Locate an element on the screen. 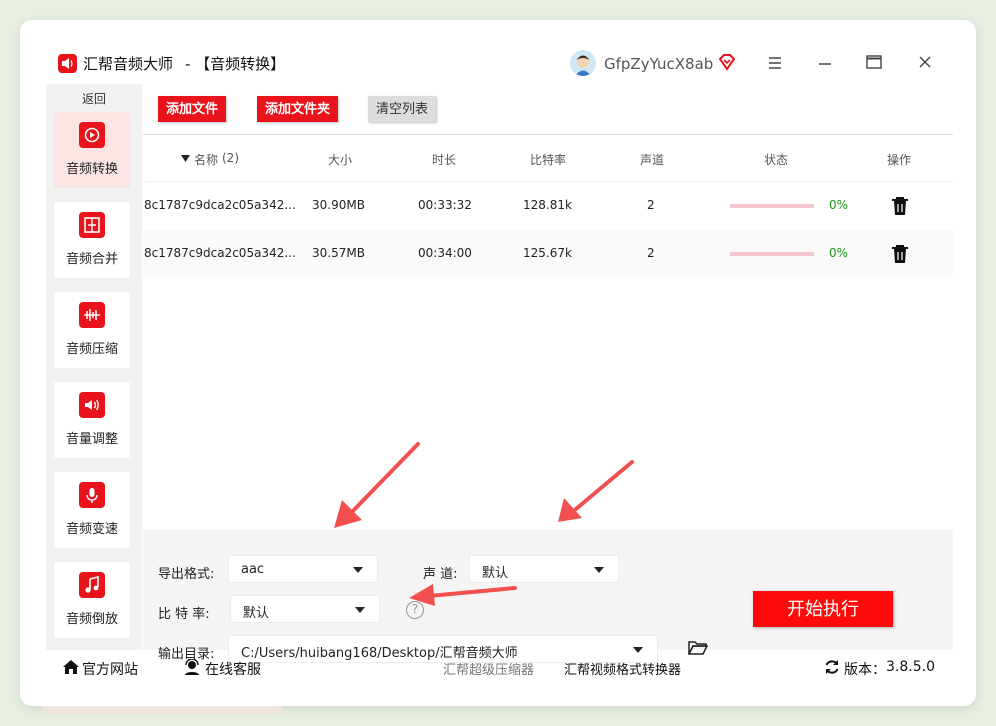  compressor-link: 汇帮超级压缩器 is located at coordinates (488, 668).